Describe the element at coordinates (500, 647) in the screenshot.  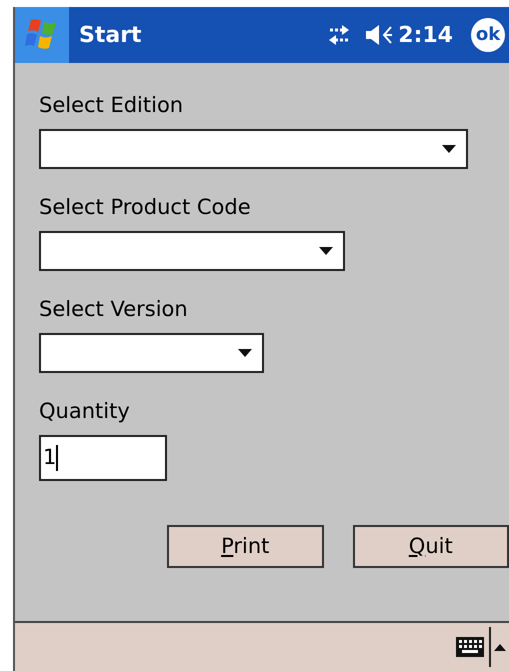
I see `expand-up-icon` at that location.